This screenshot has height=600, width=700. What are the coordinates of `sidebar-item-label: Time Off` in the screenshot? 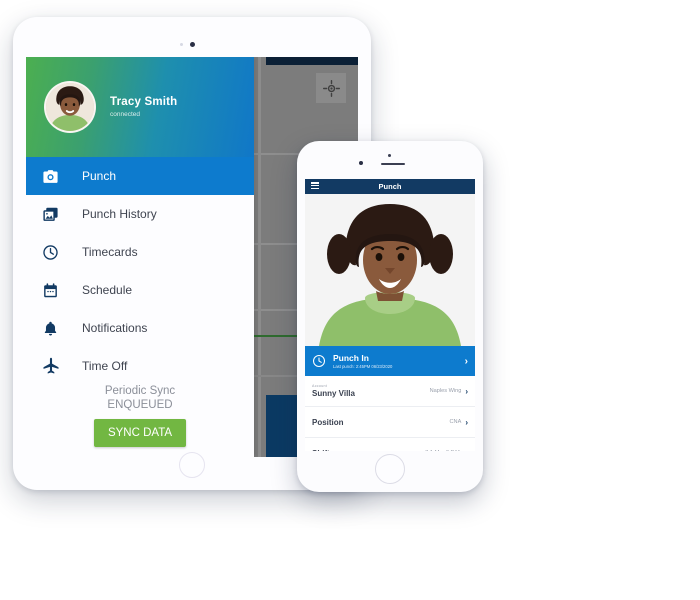 It's located at (105, 366).